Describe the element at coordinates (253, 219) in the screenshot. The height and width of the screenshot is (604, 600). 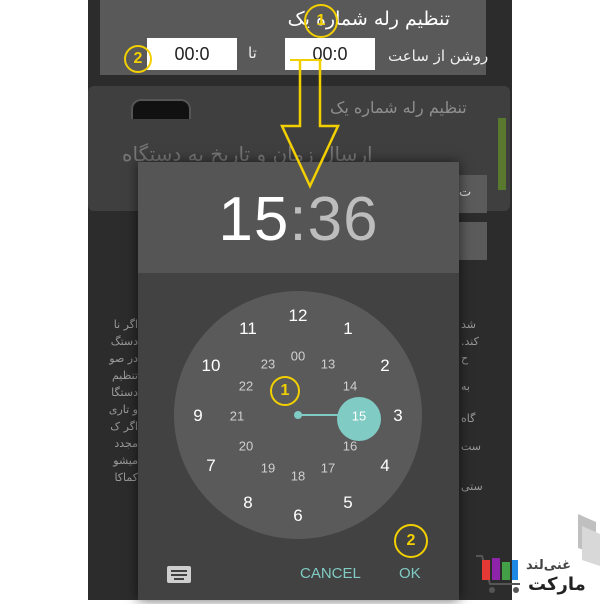
I see `hour-display: 15` at that location.